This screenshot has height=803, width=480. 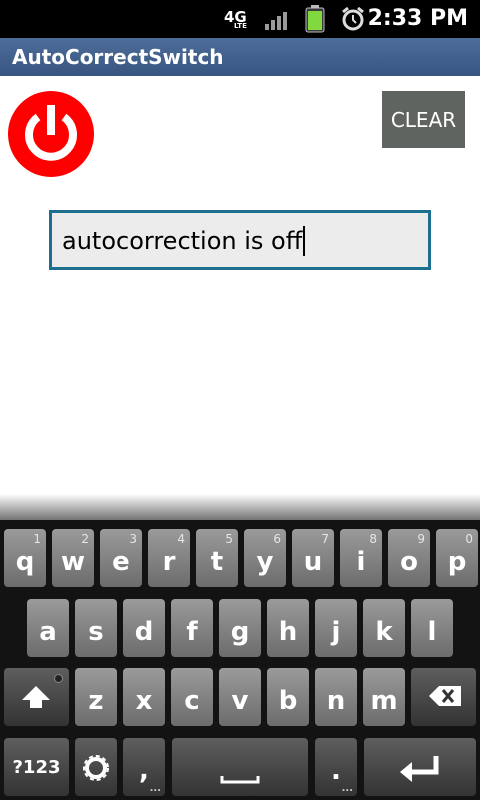 I want to click on key-v: v, so click(x=240, y=697).